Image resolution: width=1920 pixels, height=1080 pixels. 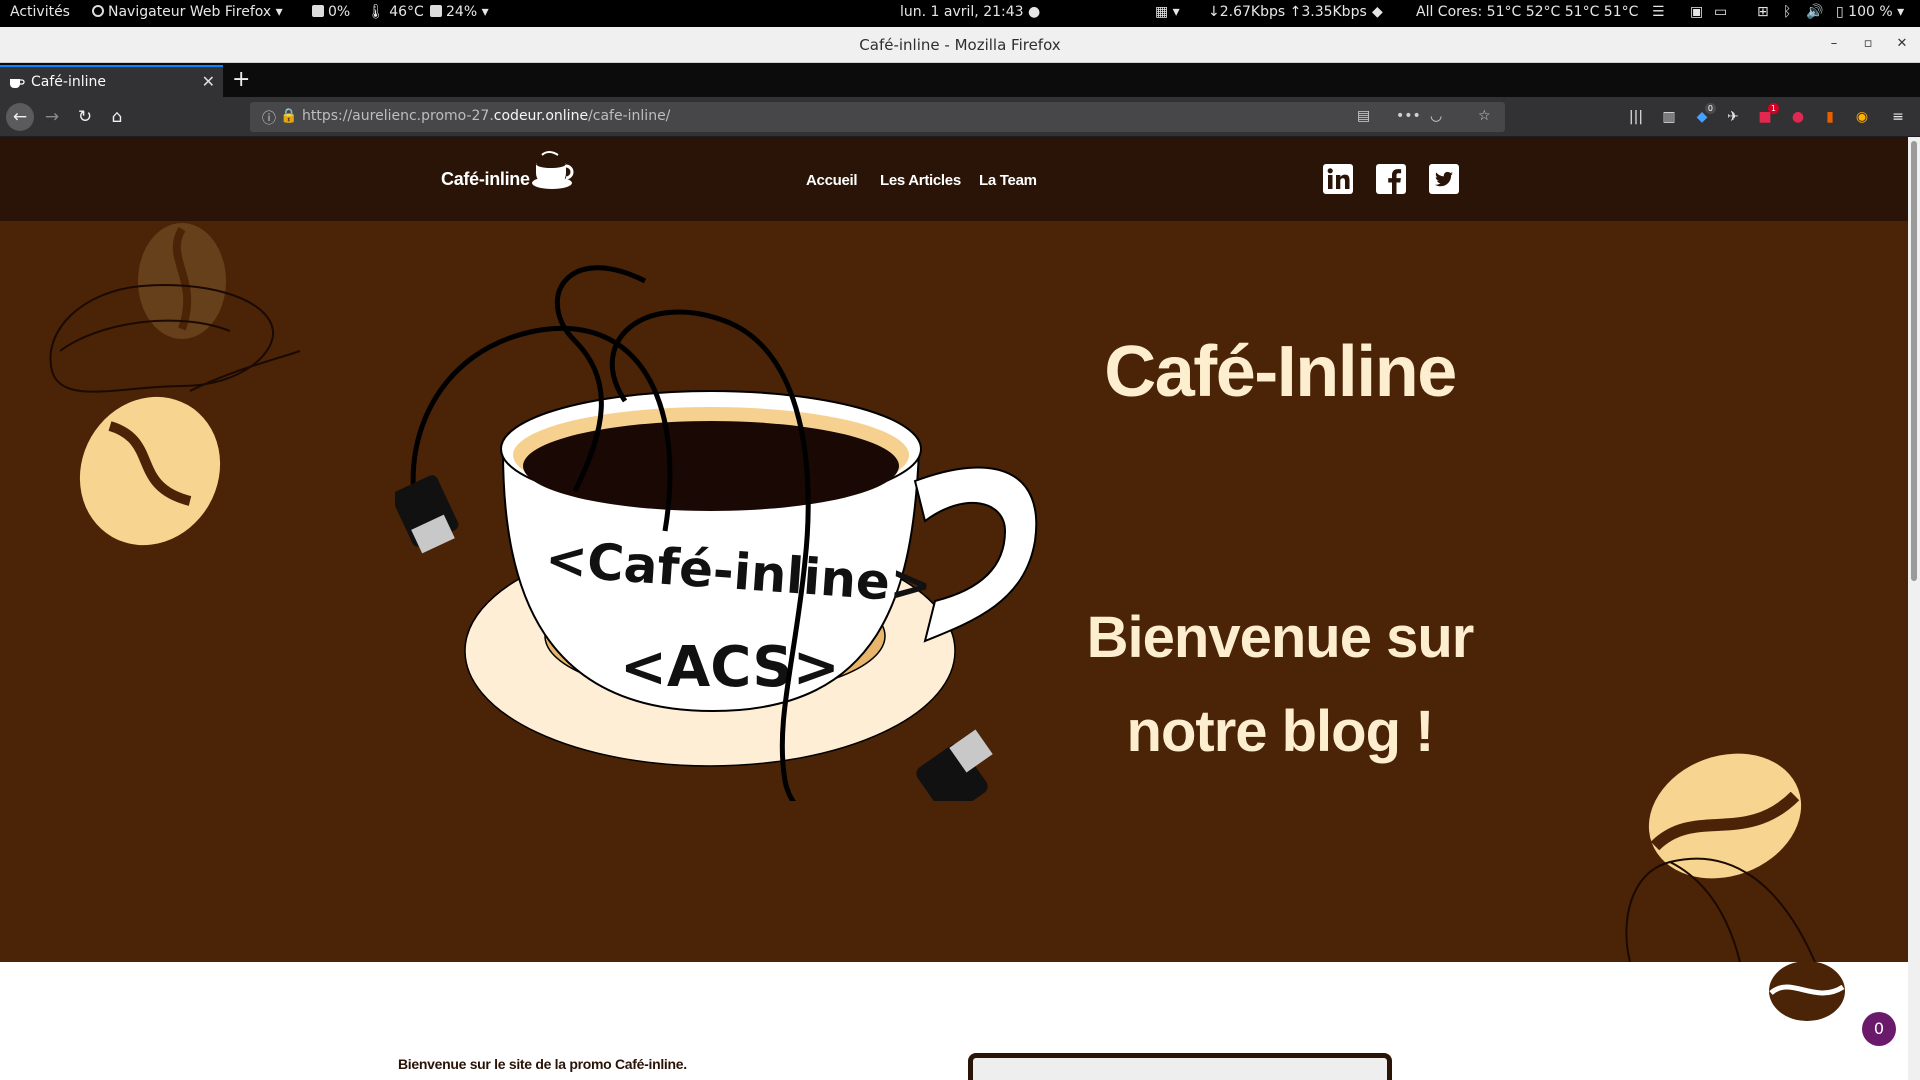 I want to click on core-temps: All Cores: 51°C 52°C 51°C 51°C, so click(x=1527, y=12).